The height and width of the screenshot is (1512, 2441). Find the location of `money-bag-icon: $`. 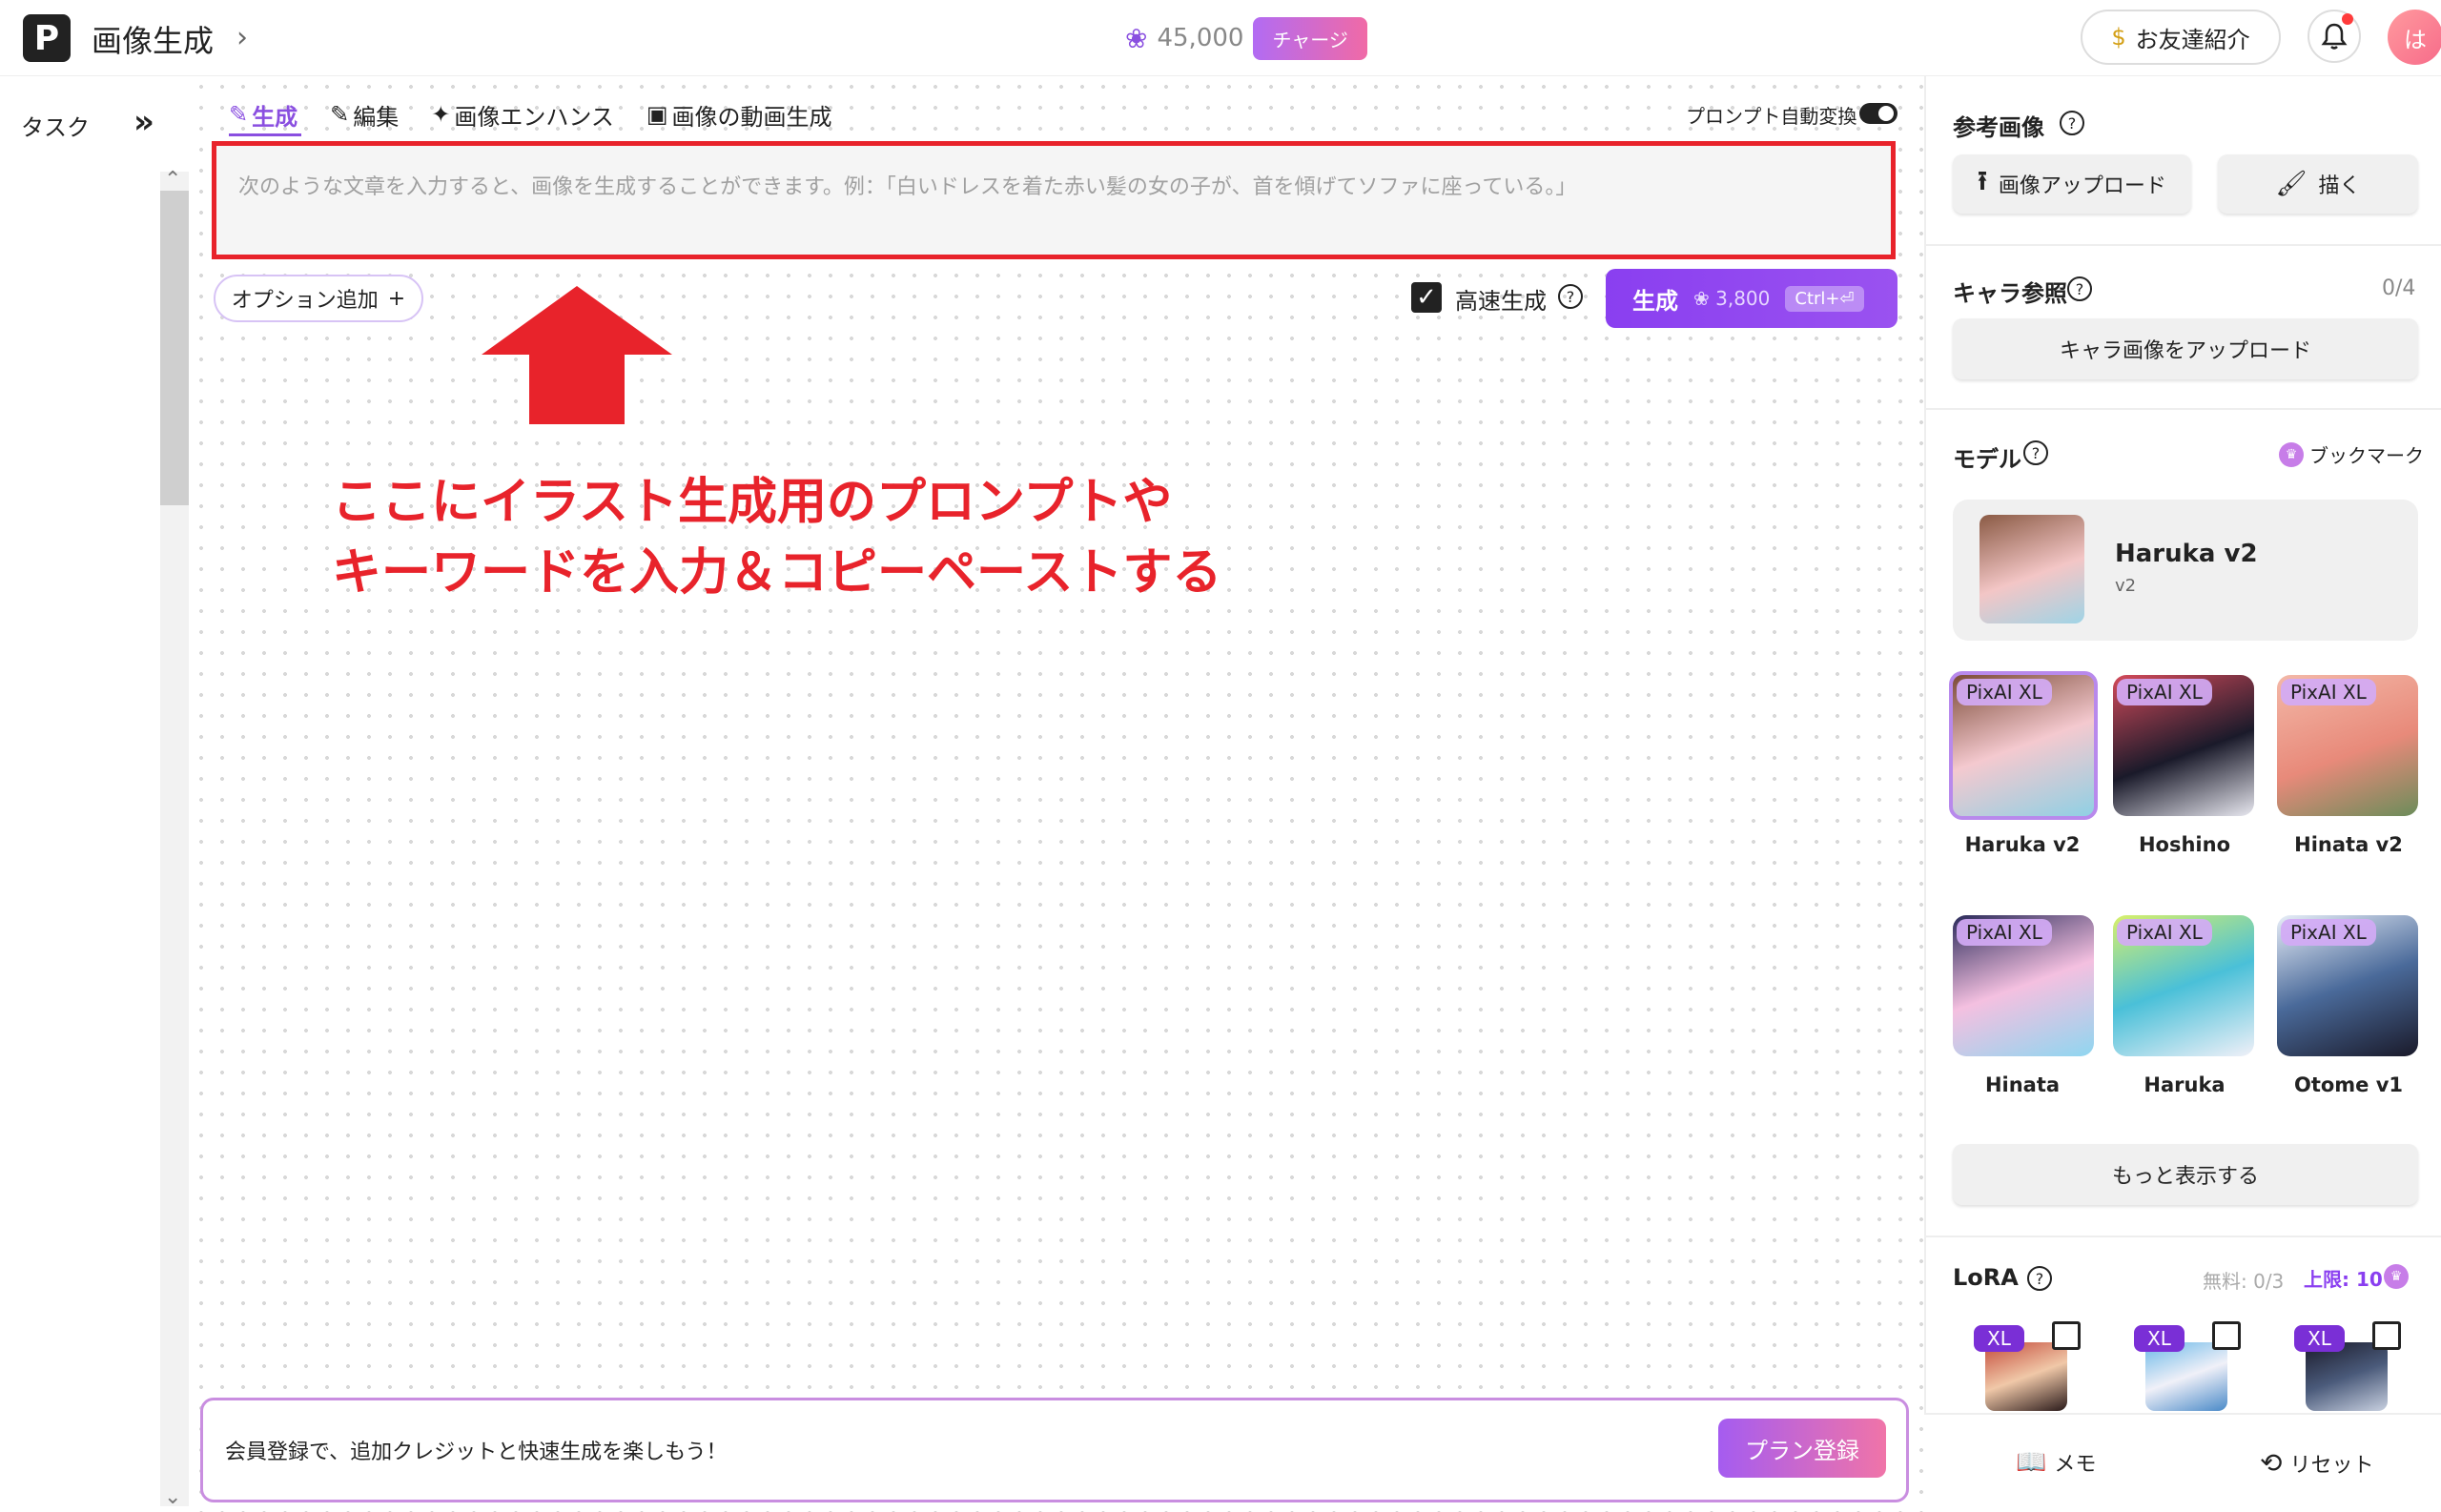

money-bag-icon: $ is located at coordinates (2118, 37).